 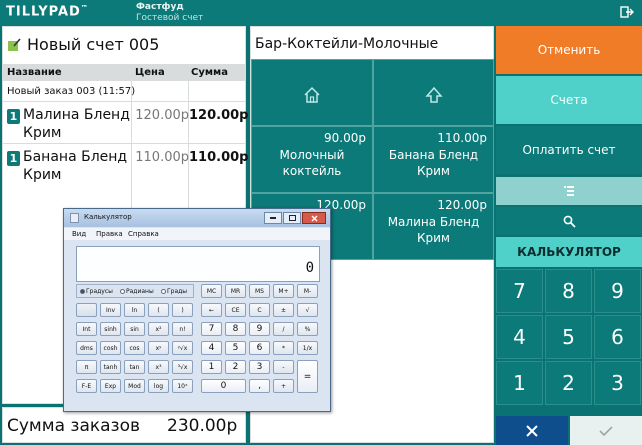 I want to click on key-equals: =, so click(x=307, y=376).